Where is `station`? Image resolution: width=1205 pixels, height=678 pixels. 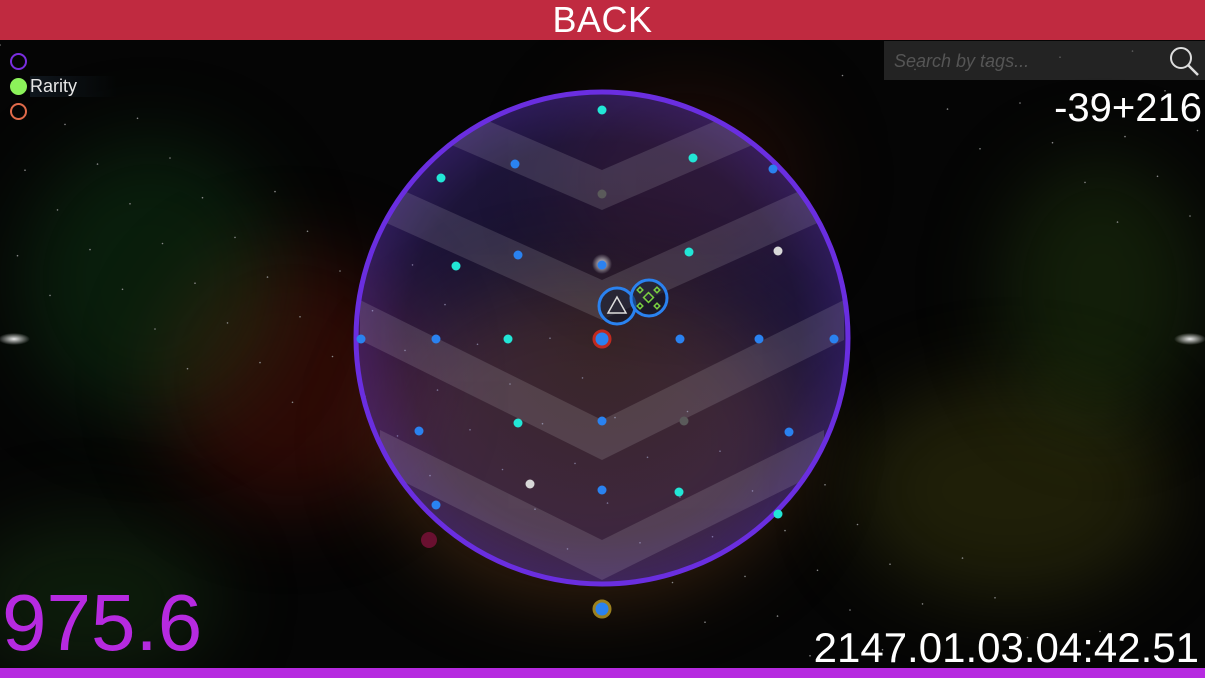 station is located at coordinates (649, 298).